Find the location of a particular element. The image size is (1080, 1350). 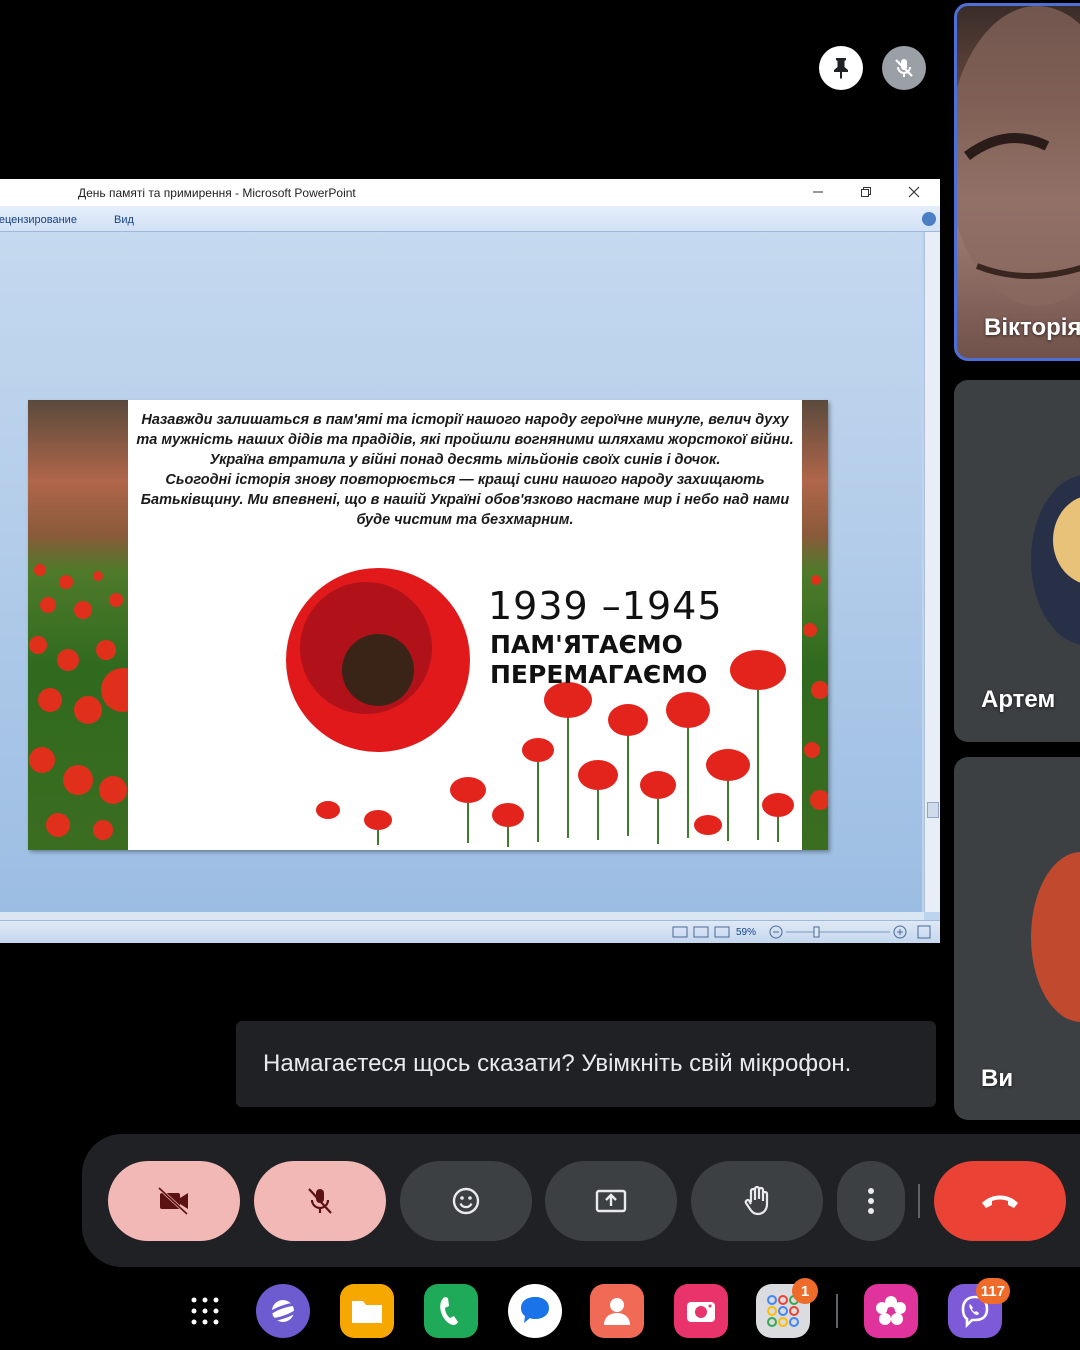

contacts-icon is located at coordinates (617, 1311).